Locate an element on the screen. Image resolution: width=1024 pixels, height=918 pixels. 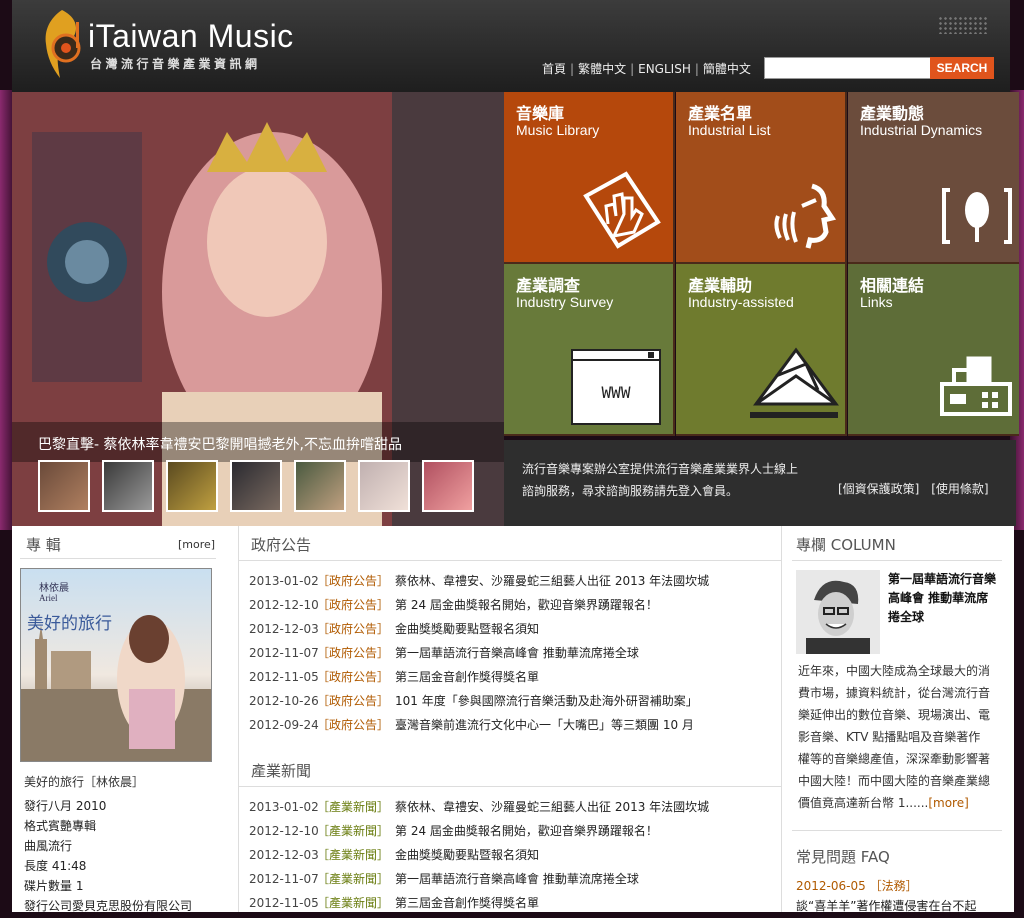
column-more-link: [more] is located at coordinates (948, 803).